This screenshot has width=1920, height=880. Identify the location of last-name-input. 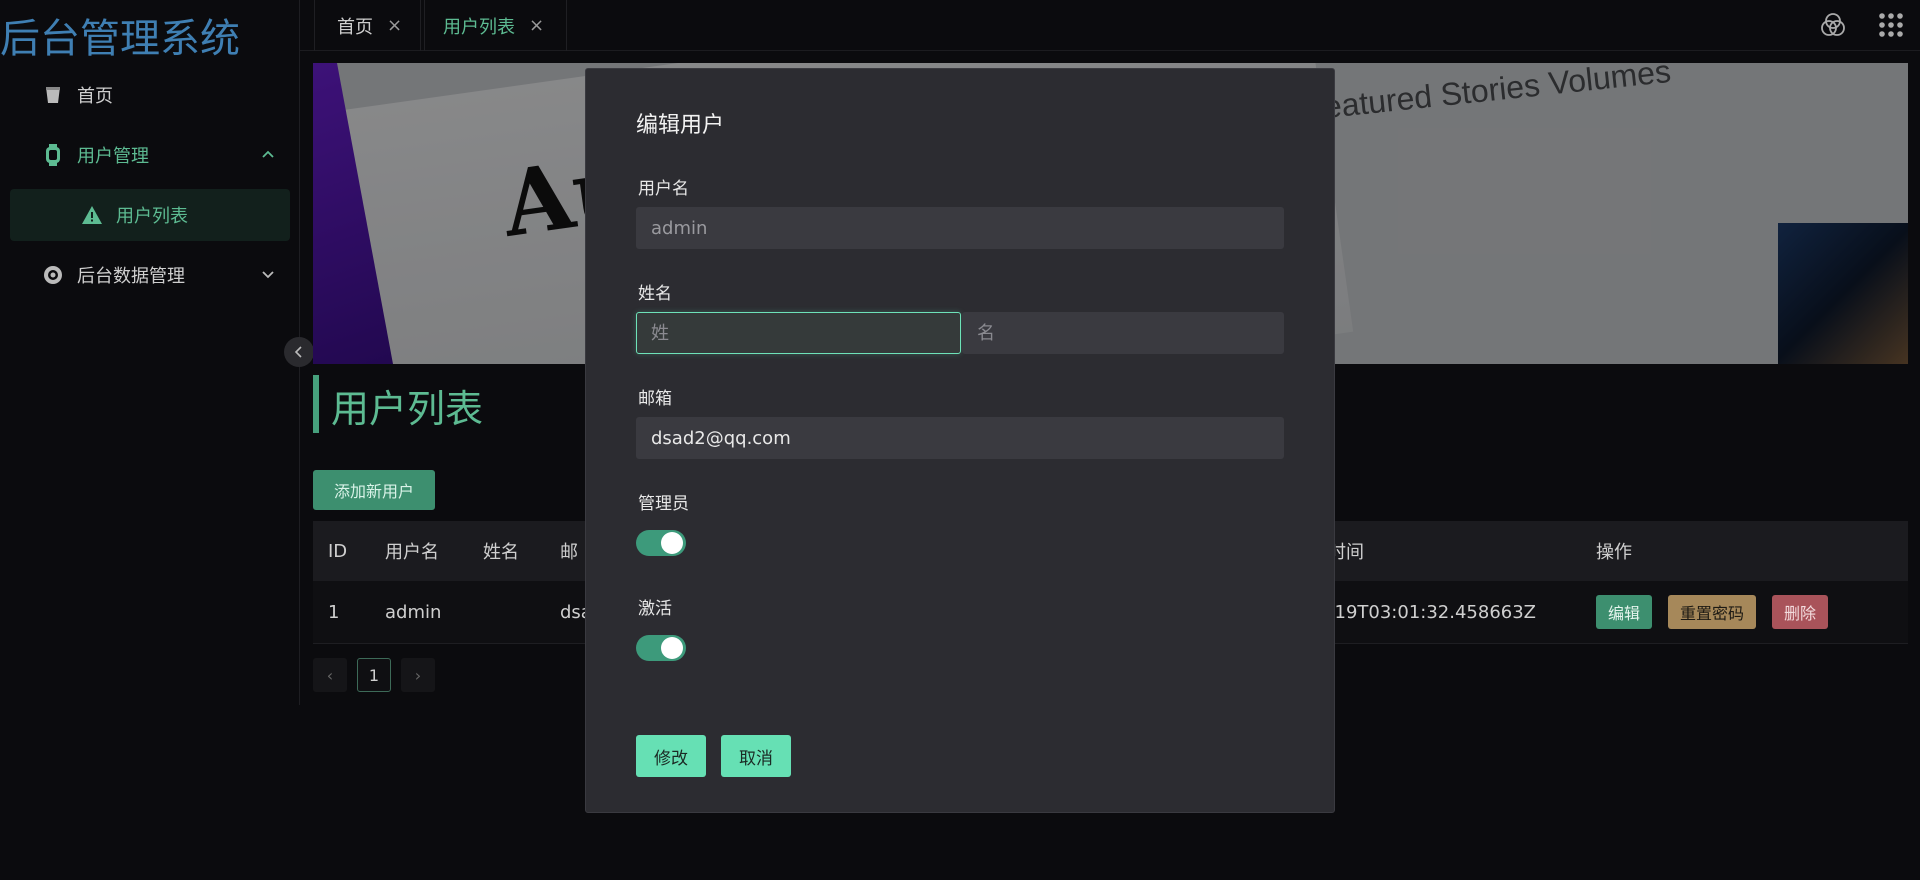
(805, 333).